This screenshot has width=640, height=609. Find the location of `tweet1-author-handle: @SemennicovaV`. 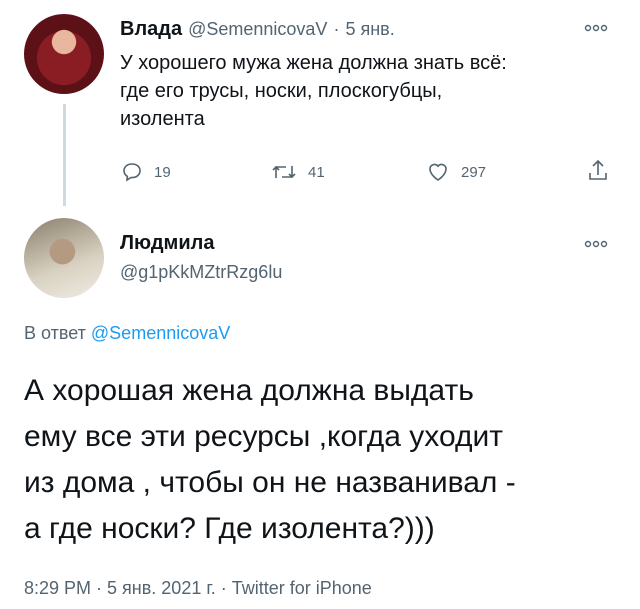

tweet1-author-handle: @SemennicovaV is located at coordinates (257, 29).